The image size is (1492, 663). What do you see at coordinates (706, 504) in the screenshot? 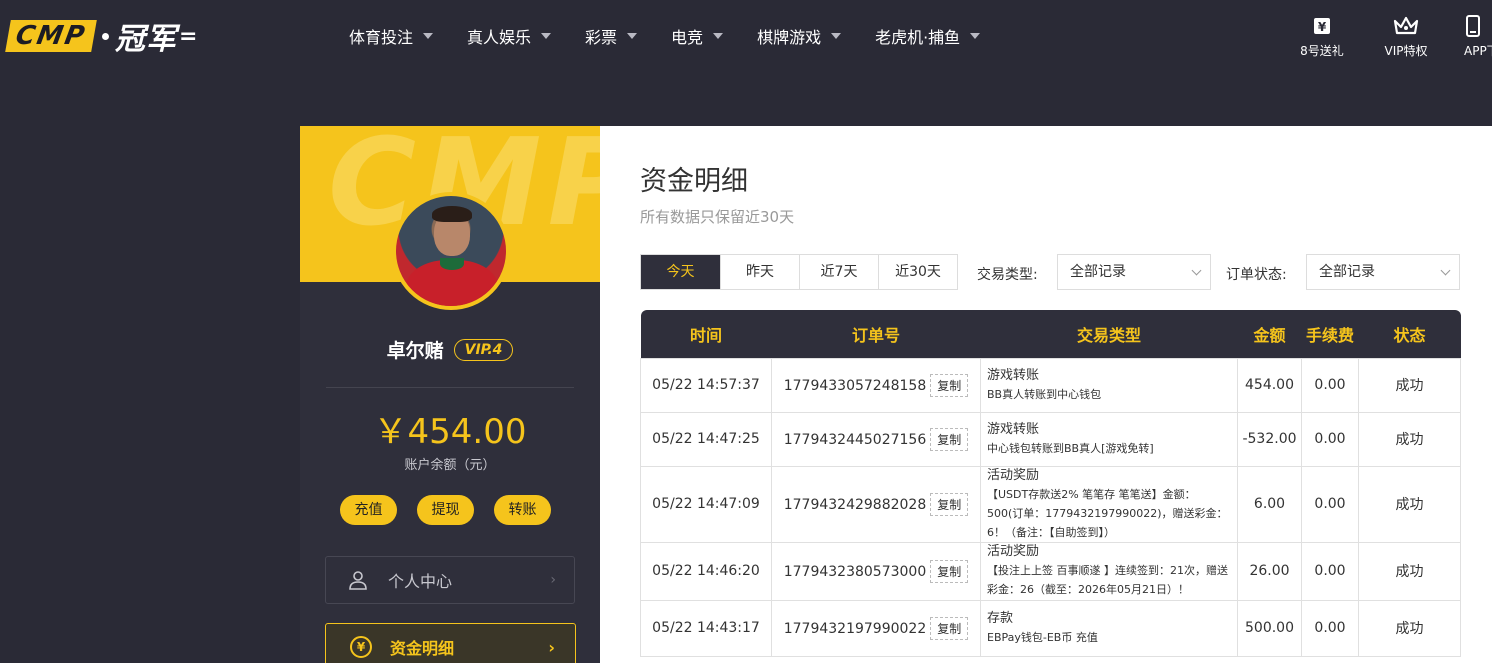
I see `cell-time: 05/22 14:47:09` at bounding box center [706, 504].